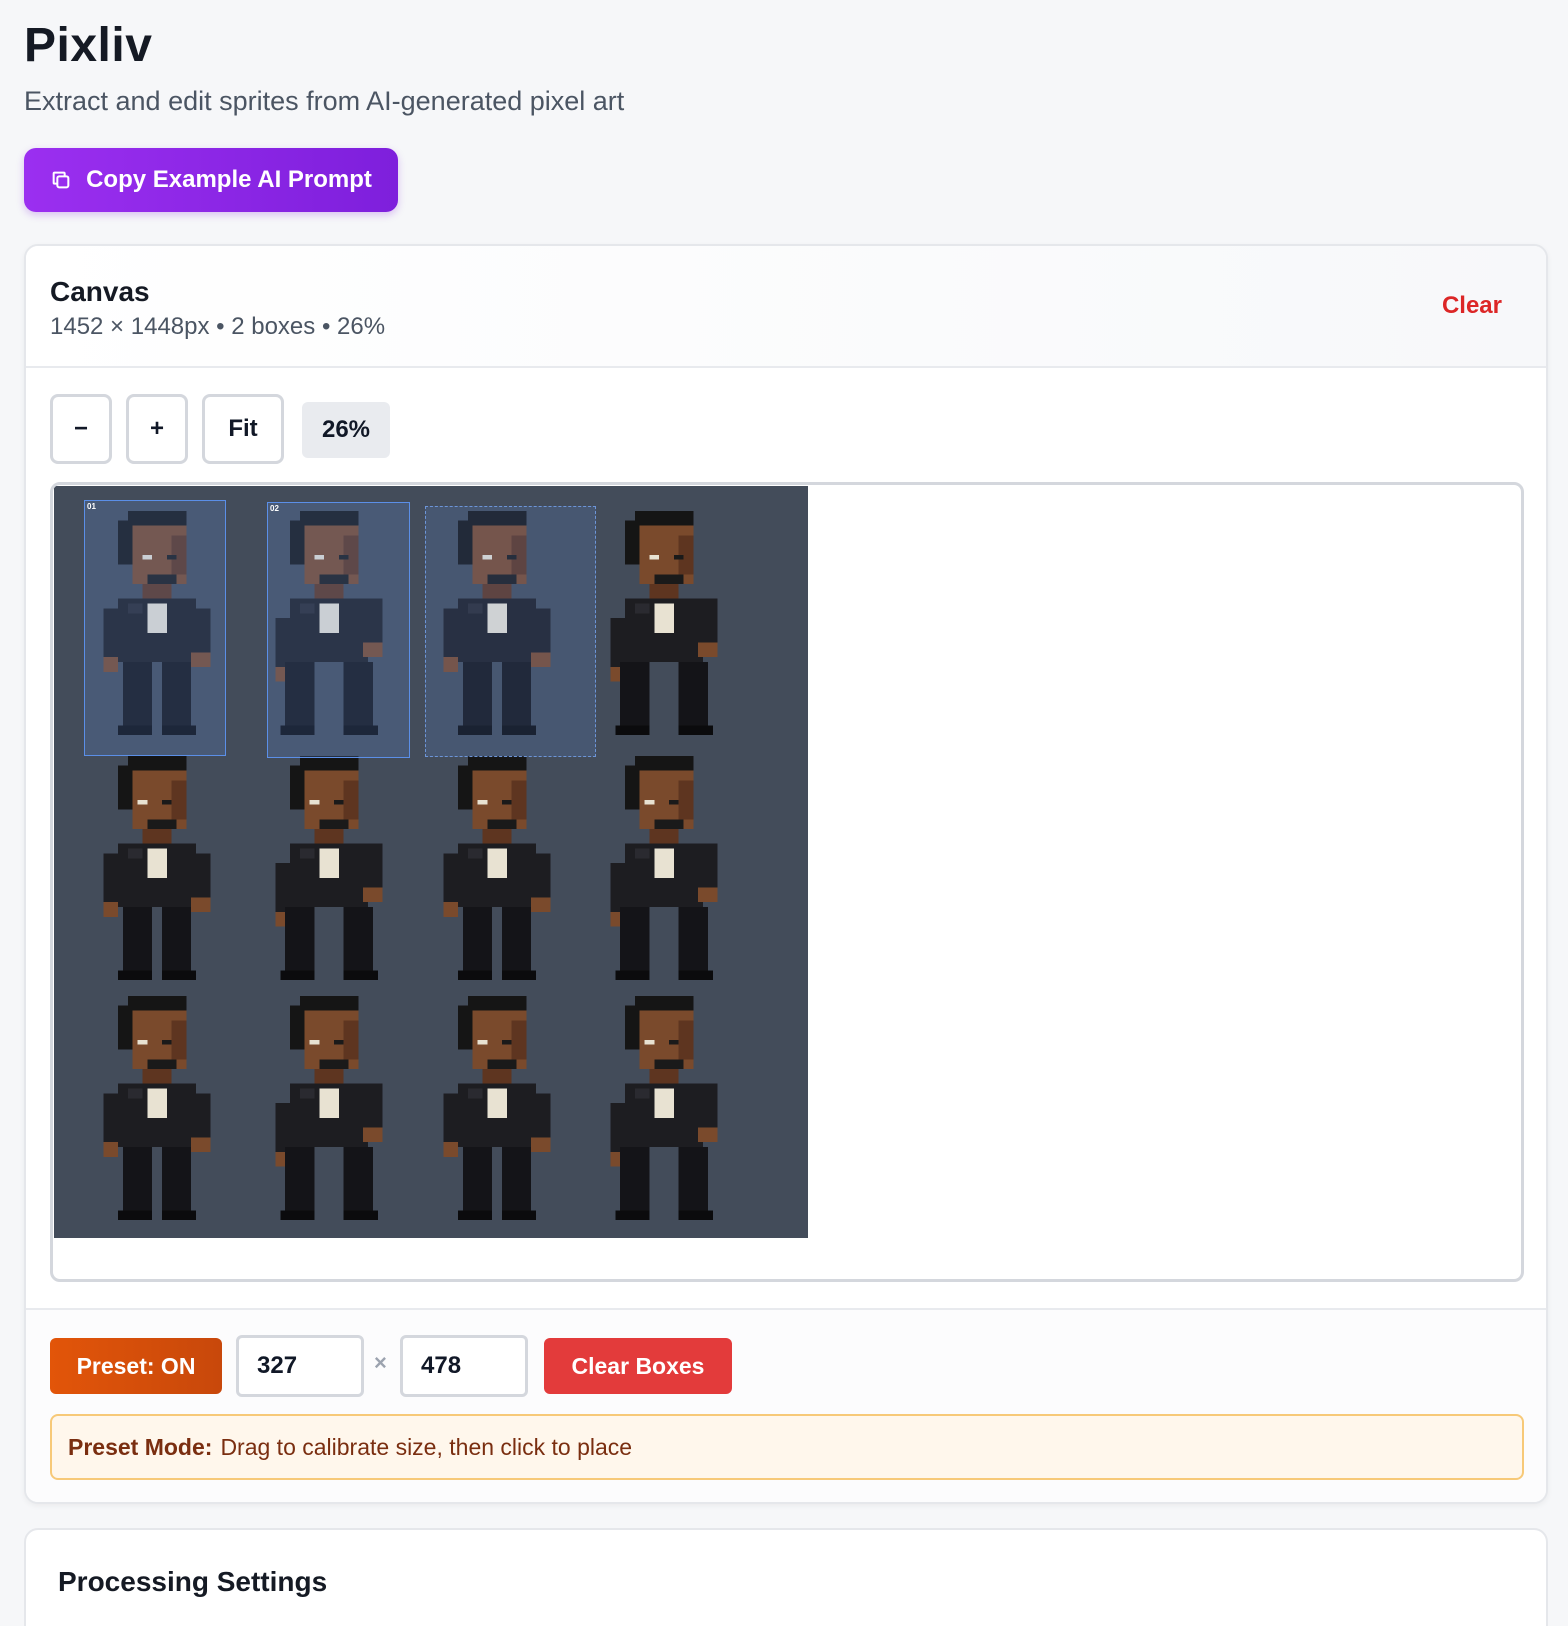  What do you see at coordinates (157, 429) in the screenshot?
I see `zoom-in-button: +` at bounding box center [157, 429].